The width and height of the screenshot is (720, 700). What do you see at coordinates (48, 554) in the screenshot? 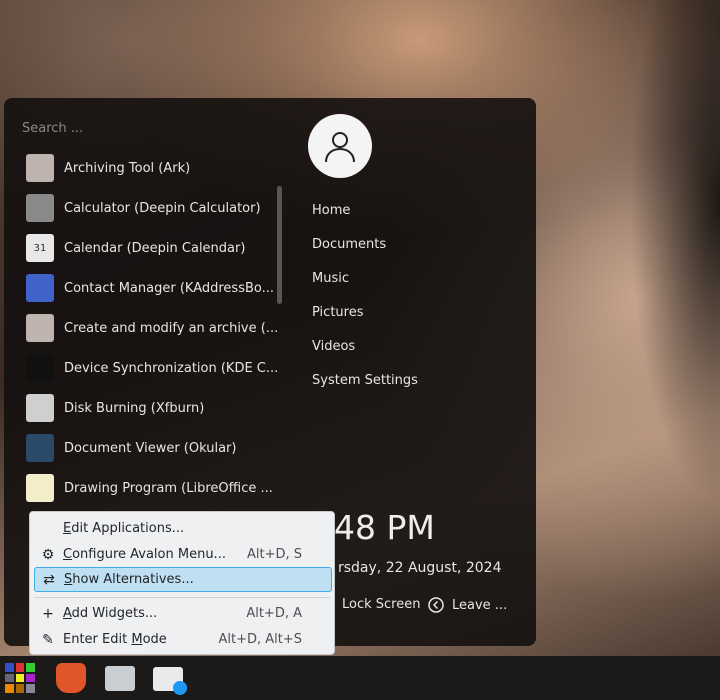
I see `gear-icon: ⚙` at bounding box center [48, 554].